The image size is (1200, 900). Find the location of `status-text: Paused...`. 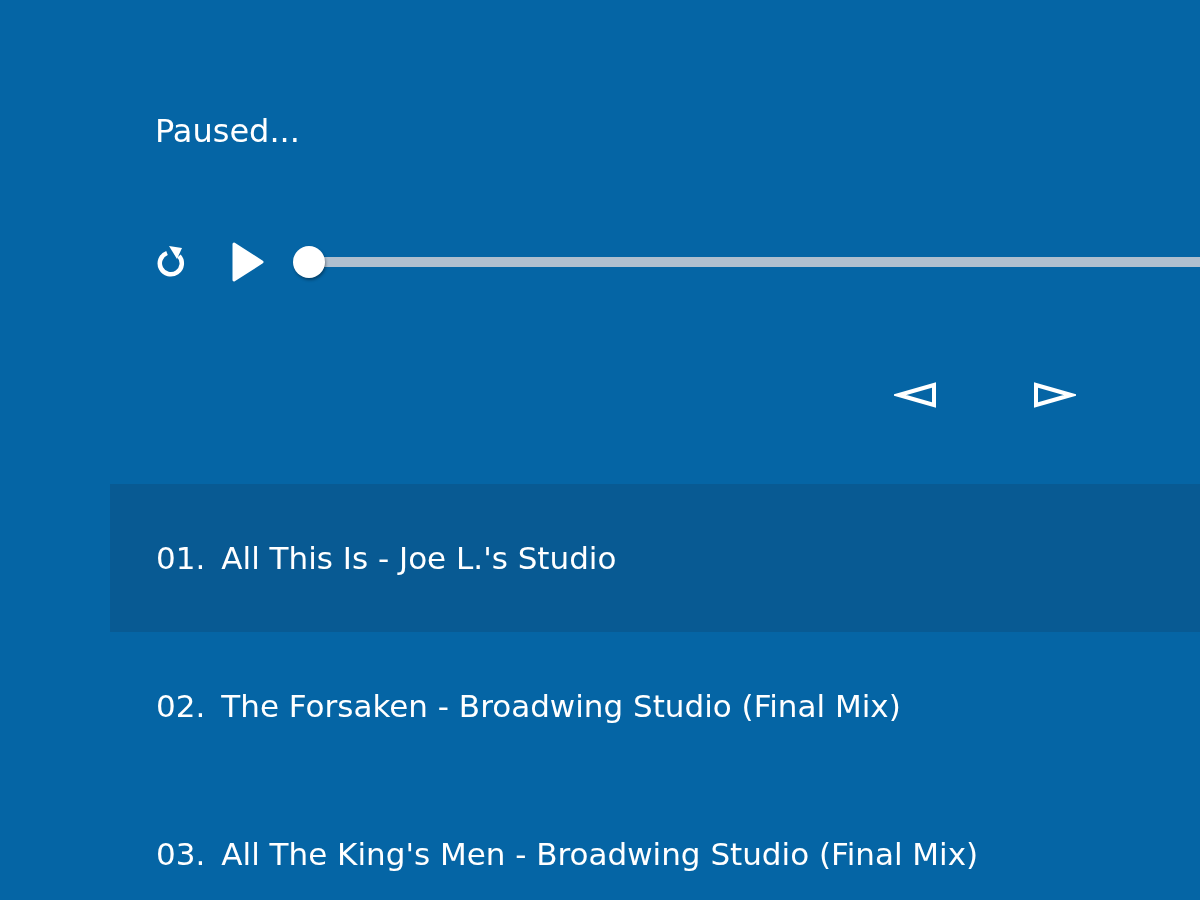

status-text: Paused... is located at coordinates (227, 131).